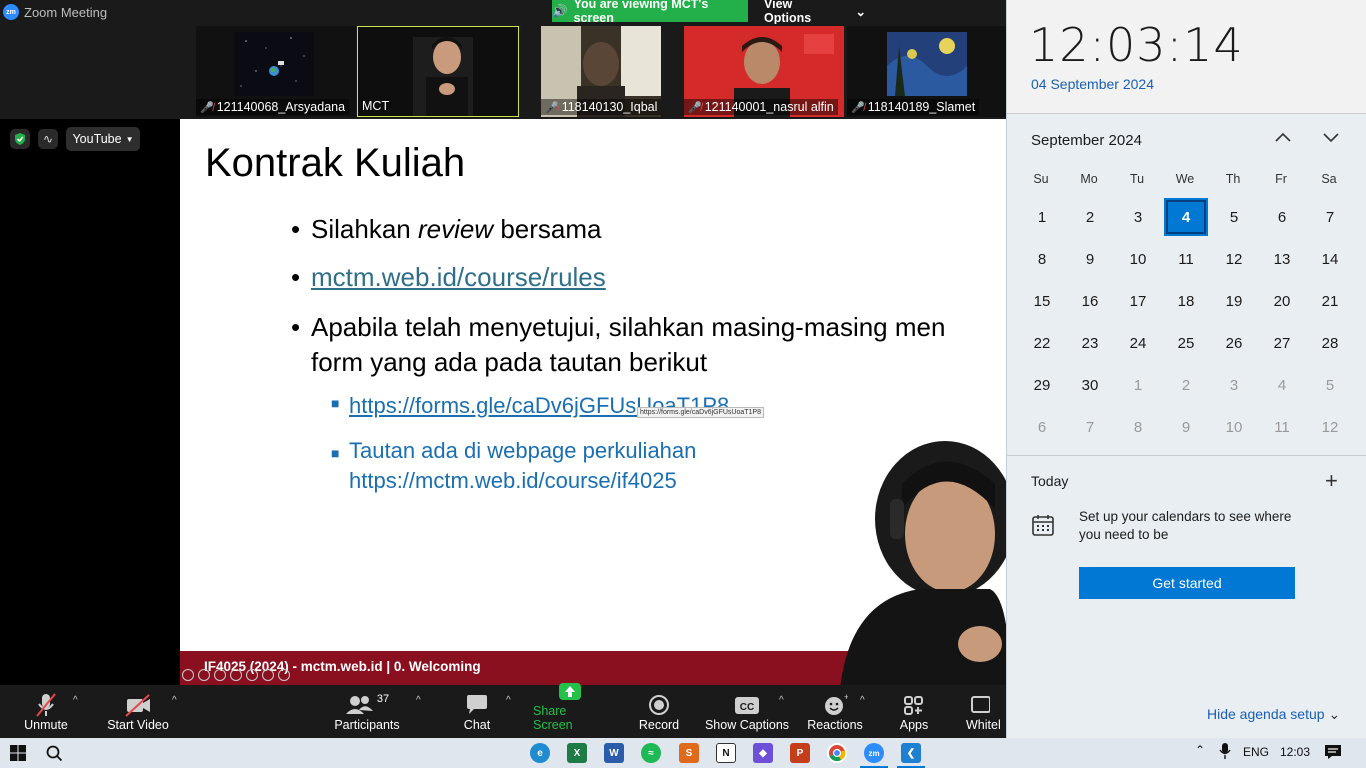 The height and width of the screenshot is (768, 1366). Describe the element at coordinates (1282, 343) in the screenshot. I see `calendar-day: 27` at that location.